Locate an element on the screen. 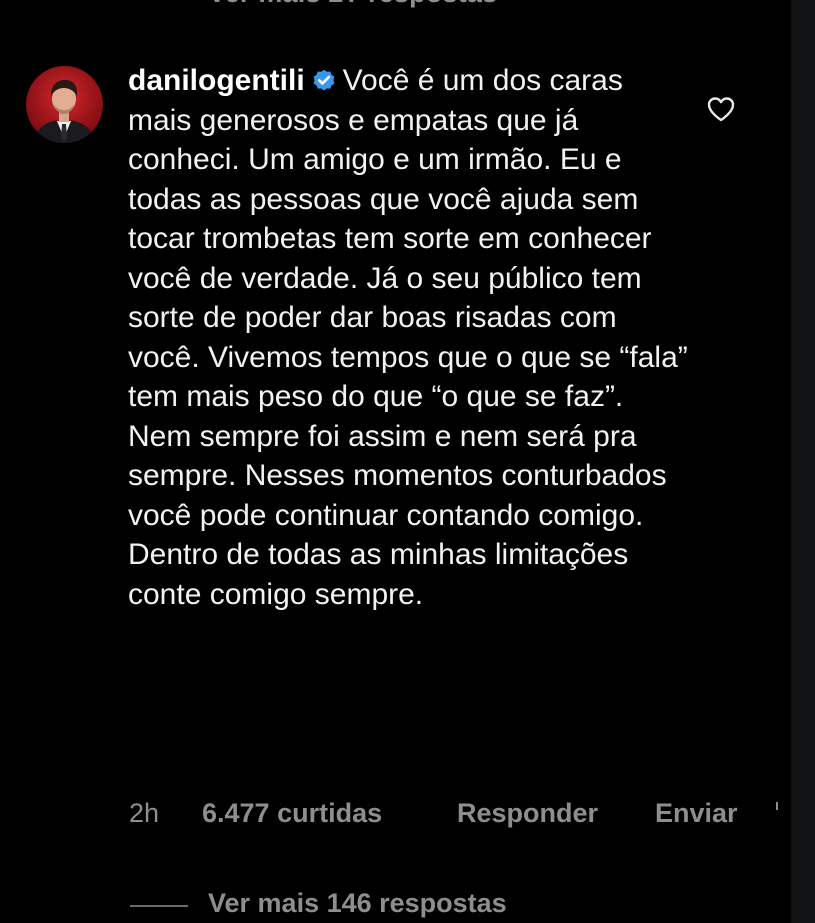 The width and height of the screenshot is (815, 923). send-button: Enviar is located at coordinates (696, 813).